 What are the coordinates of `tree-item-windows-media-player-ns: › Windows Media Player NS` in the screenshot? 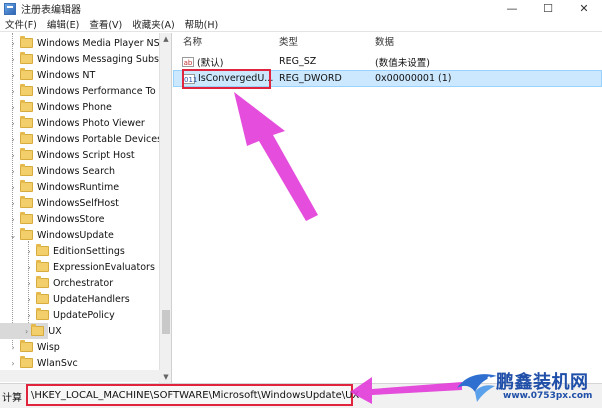 It's located at (80, 43).